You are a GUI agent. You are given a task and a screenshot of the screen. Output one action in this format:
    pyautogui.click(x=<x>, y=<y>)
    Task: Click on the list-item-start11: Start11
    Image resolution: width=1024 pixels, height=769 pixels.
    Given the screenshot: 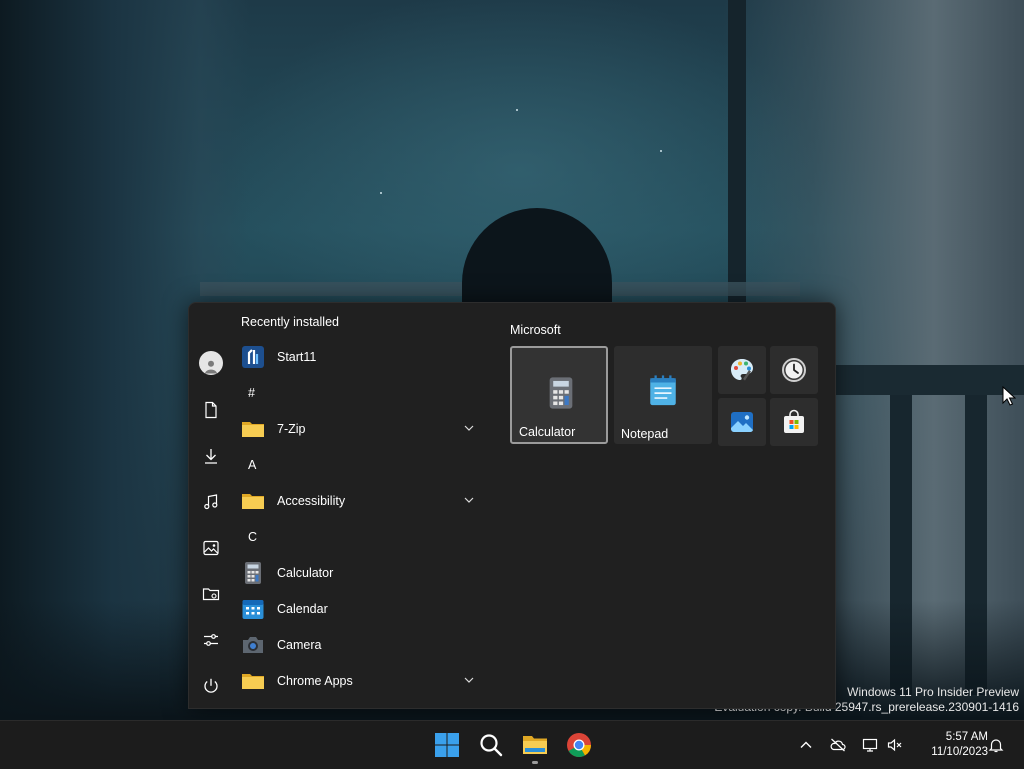 What is the action you would take?
    pyautogui.click(x=364, y=357)
    